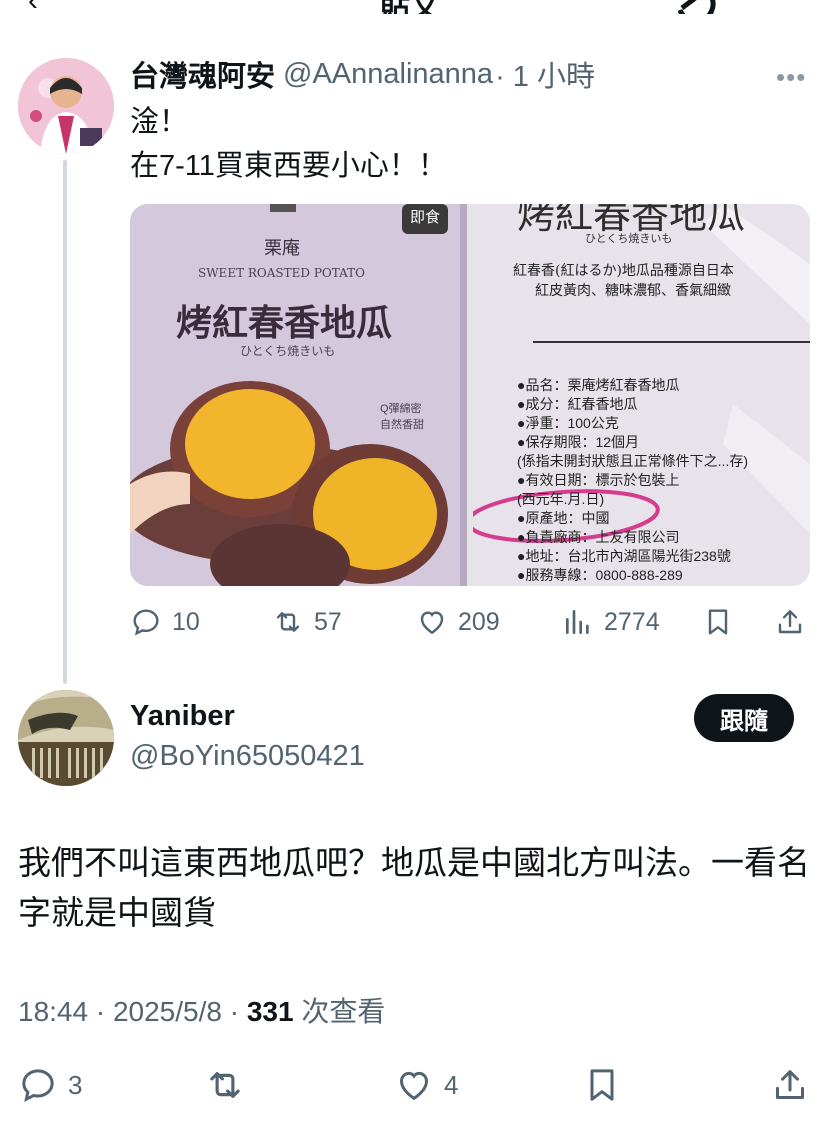  I want to click on subtitle-label: SWEET ROASTED POTATO, so click(281, 273).